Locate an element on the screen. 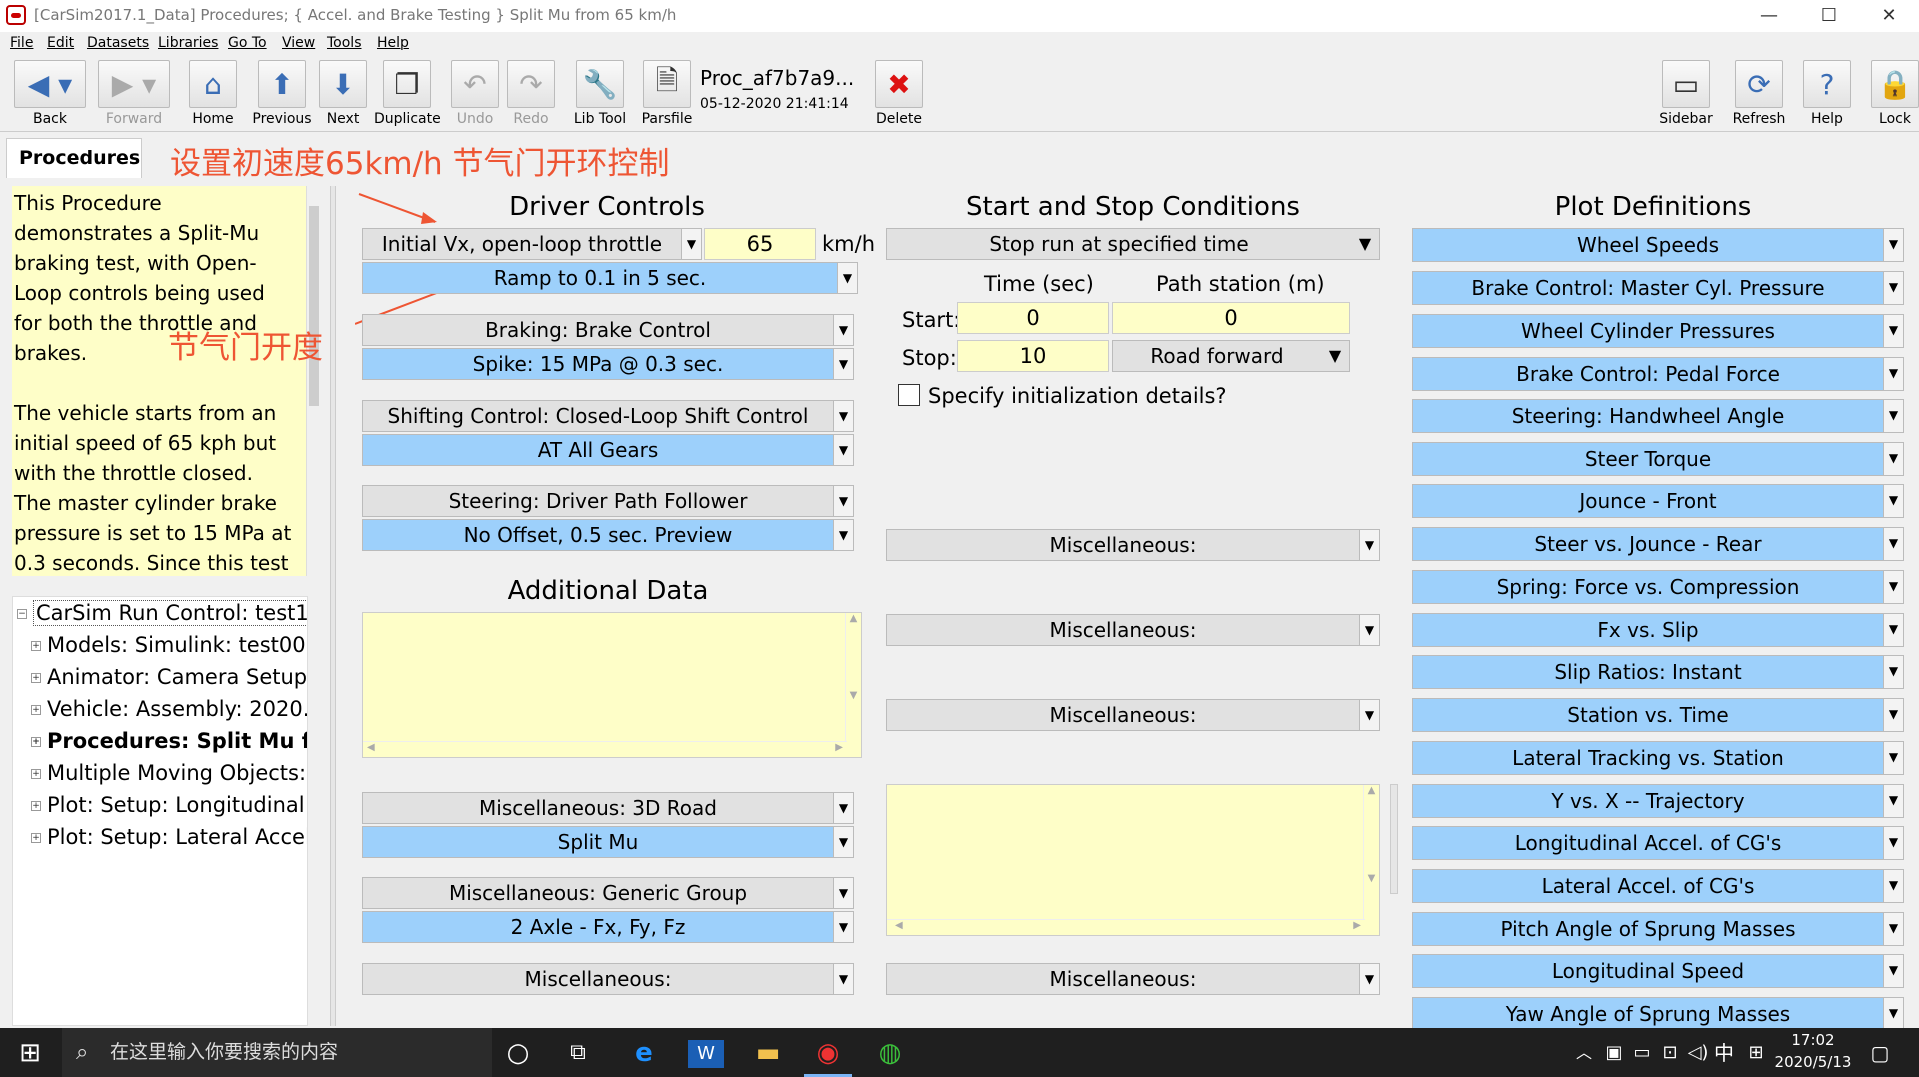 This screenshot has height=1077, width=1919. tree-item: + Plot: Setup: Lateral Accel. o is located at coordinates (167, 837).